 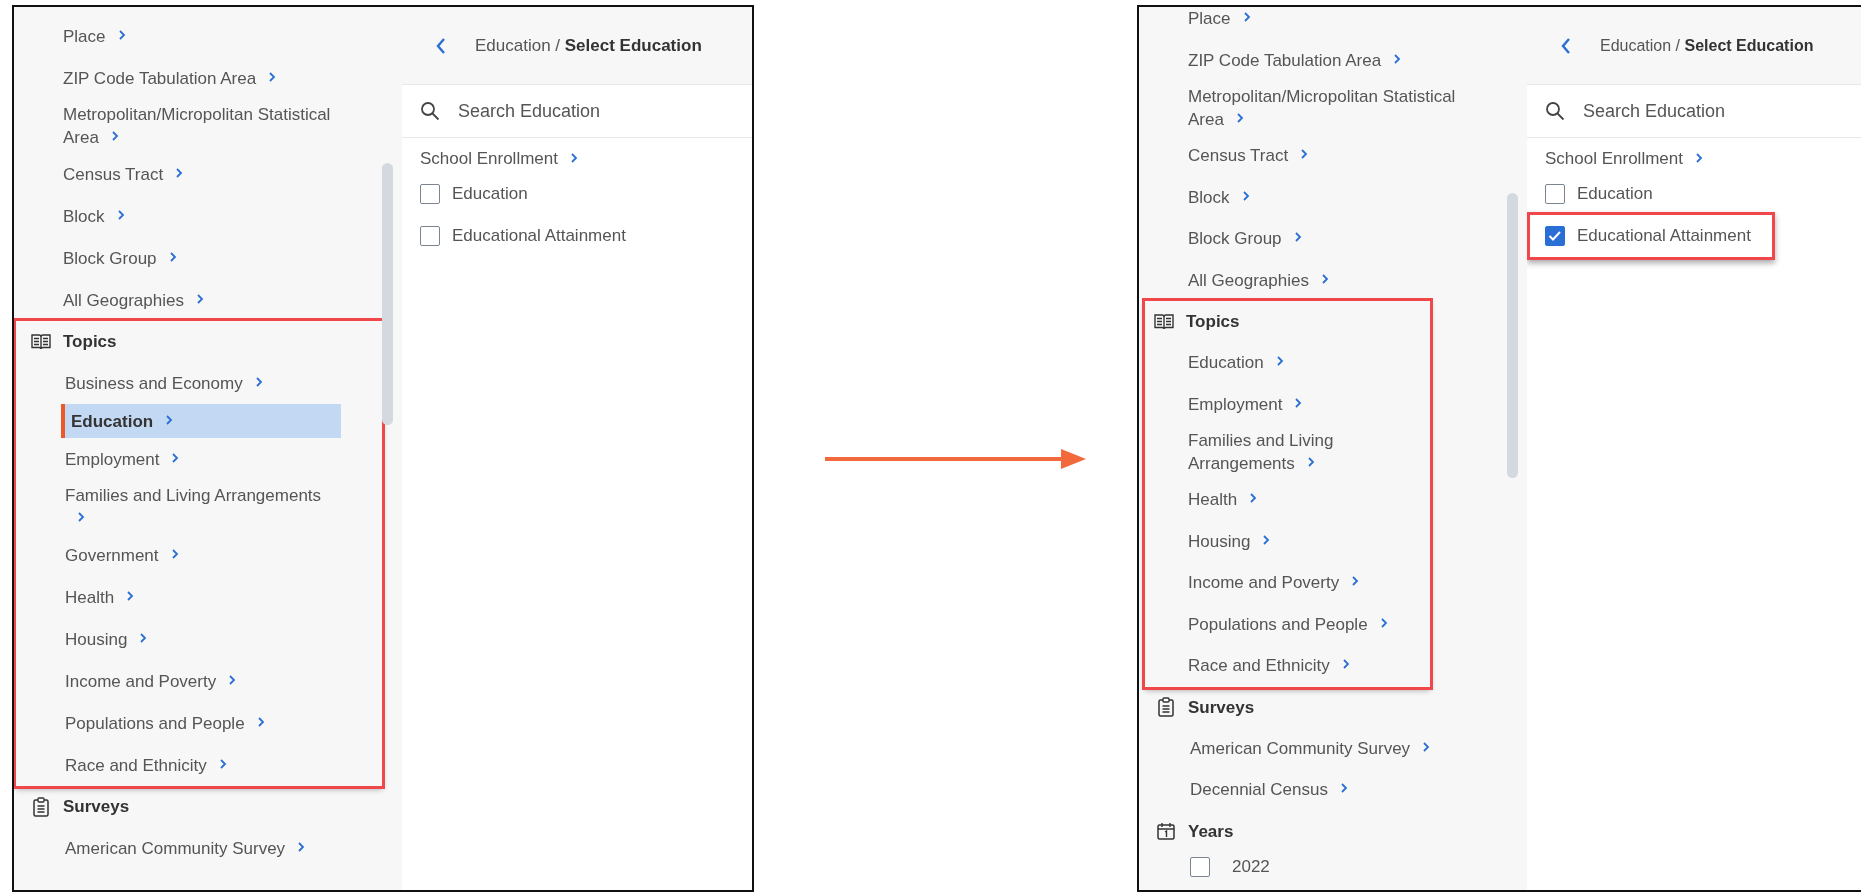 I want to click on year-label: 2022, so click(x=1251, y=867).